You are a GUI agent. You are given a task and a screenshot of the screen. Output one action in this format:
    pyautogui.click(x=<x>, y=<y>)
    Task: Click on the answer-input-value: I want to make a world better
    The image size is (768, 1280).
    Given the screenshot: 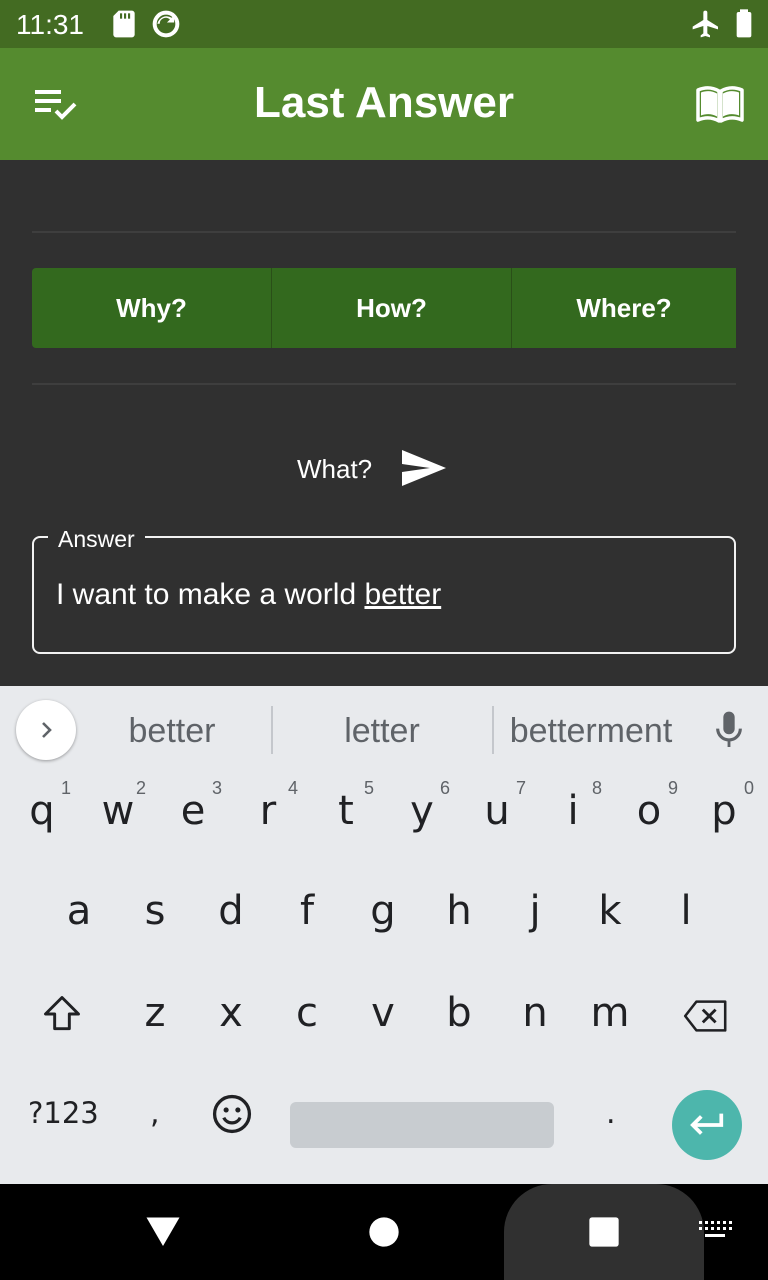 What is the action you would take?
    pyautogui.click(x=248, y=595)
    